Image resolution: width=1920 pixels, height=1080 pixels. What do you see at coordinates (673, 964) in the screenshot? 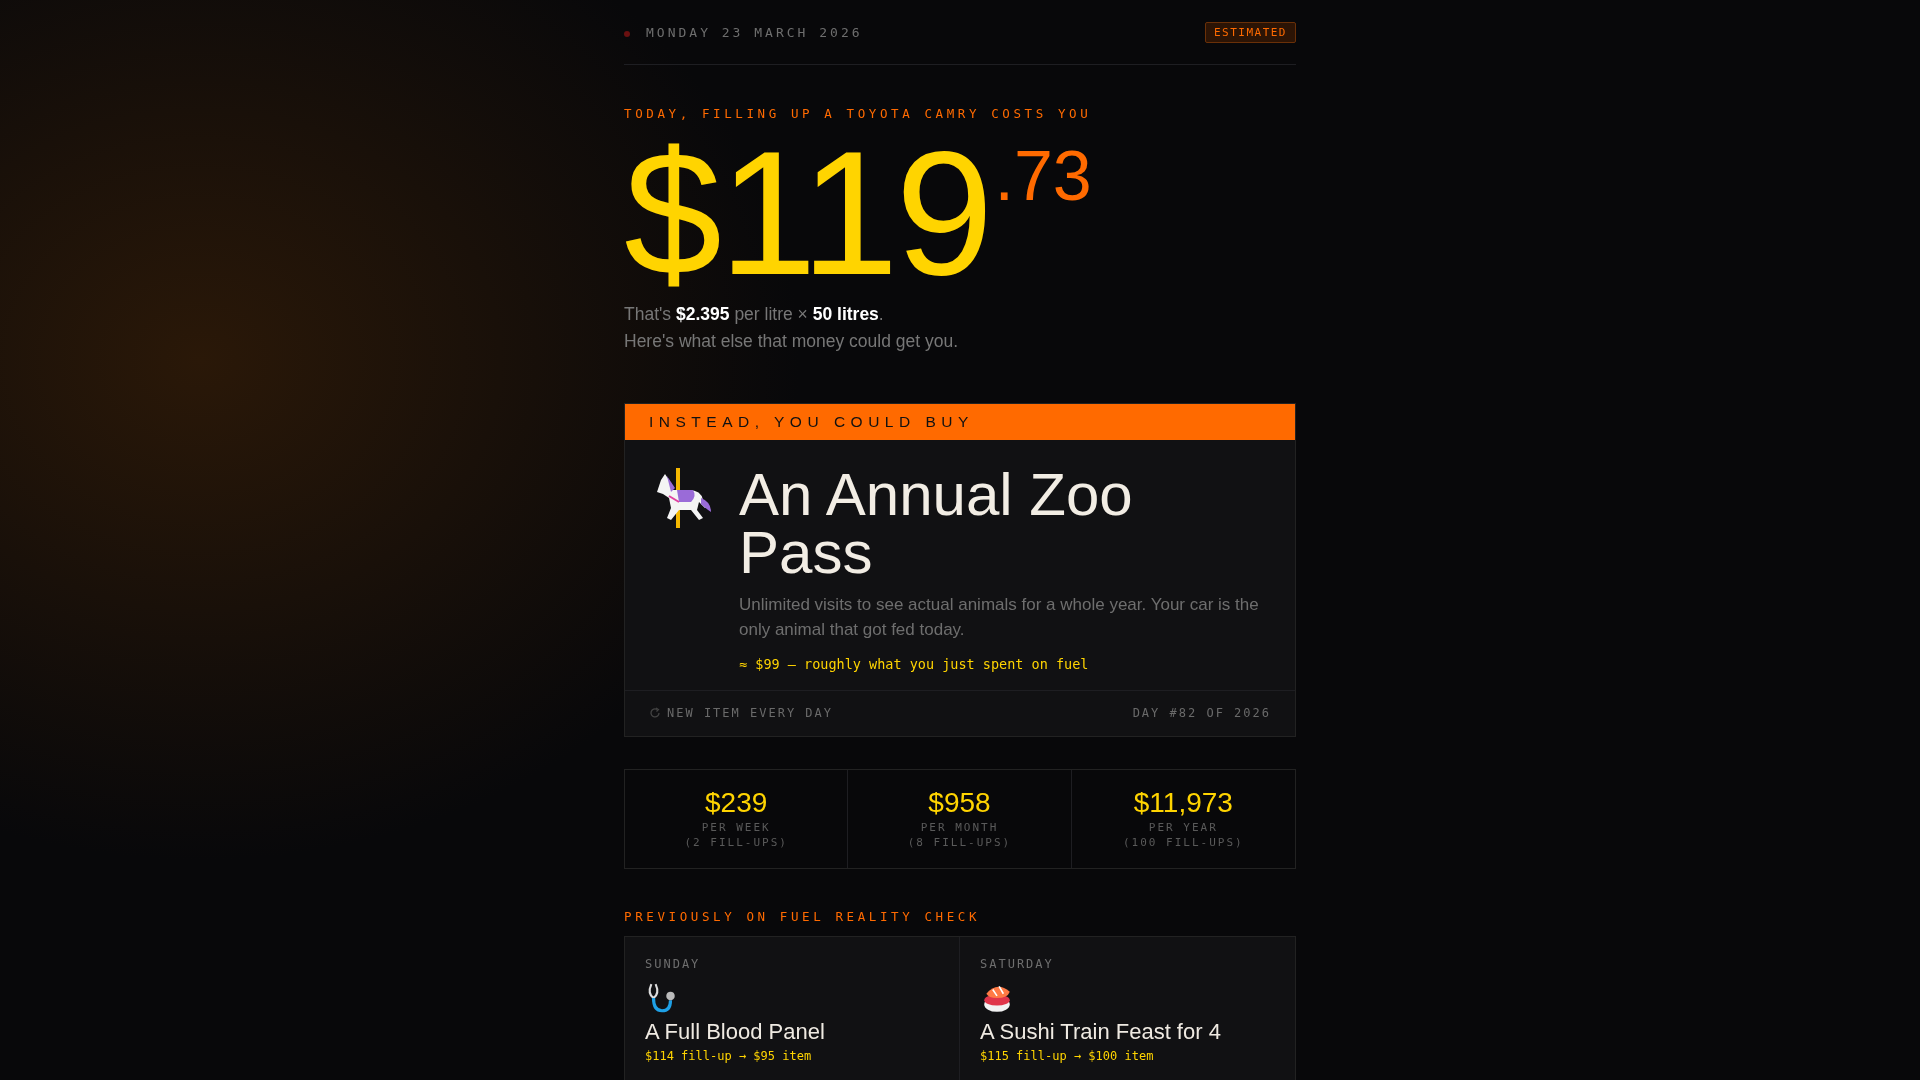
I see `day-label: SUNDAY` at bounding box center [673, 964].